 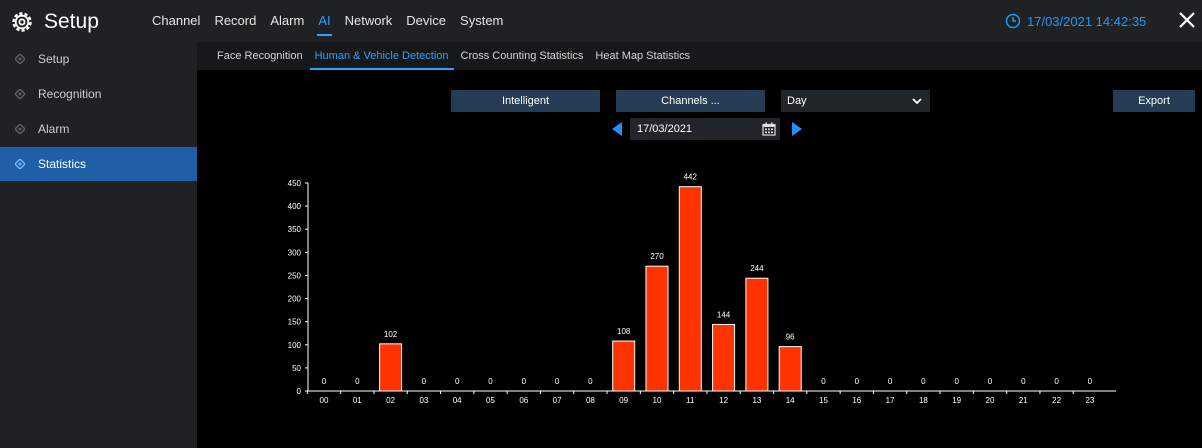 I want to click on y-tick-label: 250, so click(x=295, y=275).